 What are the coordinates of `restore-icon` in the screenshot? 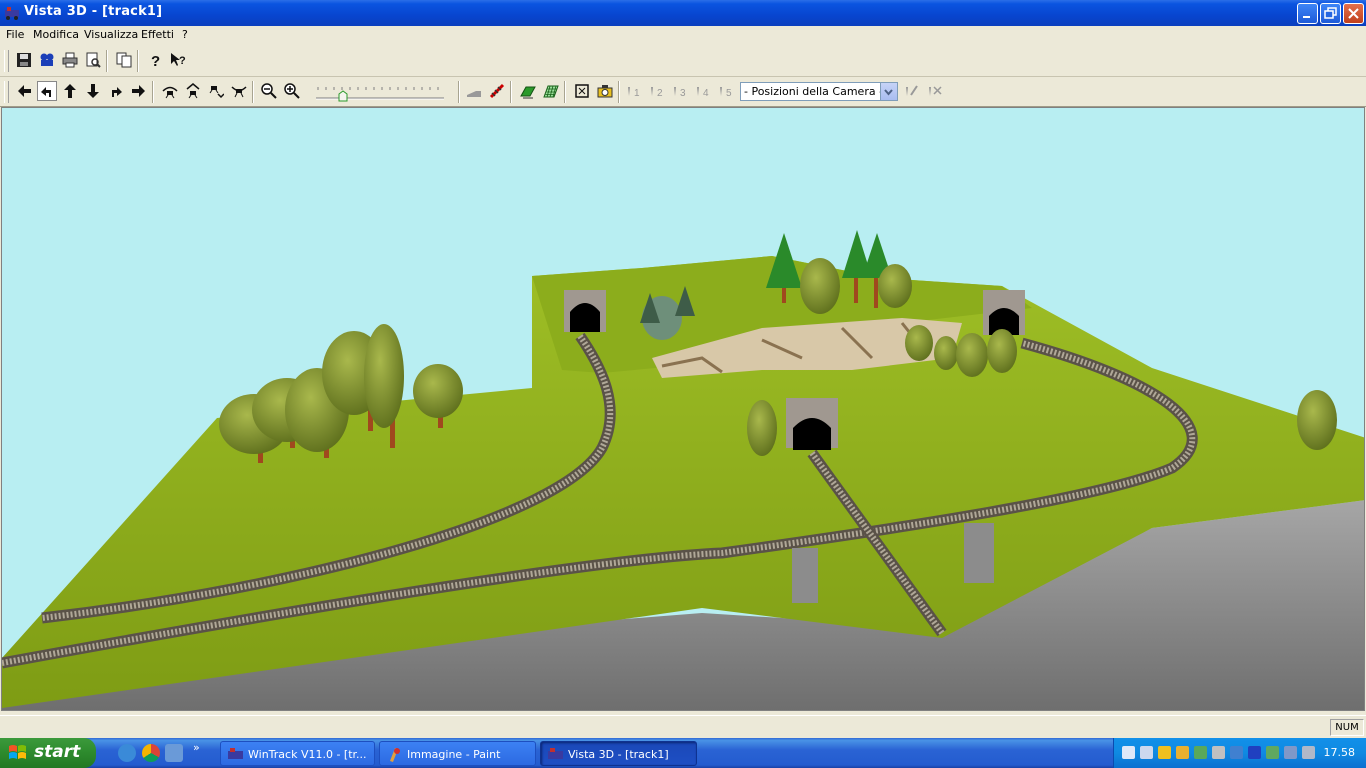 It's located at (1330, 13).